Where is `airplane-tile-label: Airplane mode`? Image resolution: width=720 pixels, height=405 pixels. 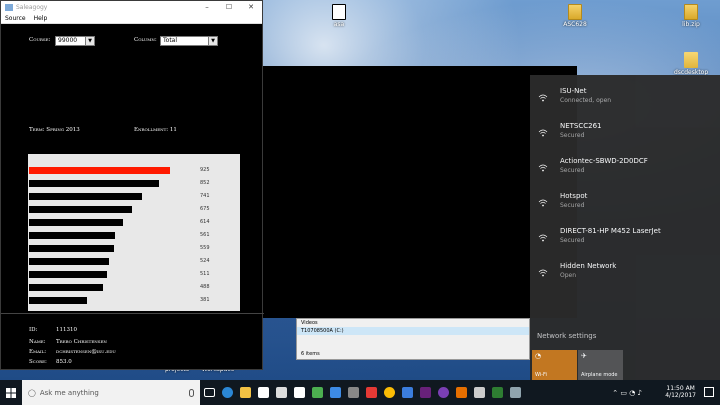 airplane-tile-label: Airplane mode is located at coordinates (599, 375).